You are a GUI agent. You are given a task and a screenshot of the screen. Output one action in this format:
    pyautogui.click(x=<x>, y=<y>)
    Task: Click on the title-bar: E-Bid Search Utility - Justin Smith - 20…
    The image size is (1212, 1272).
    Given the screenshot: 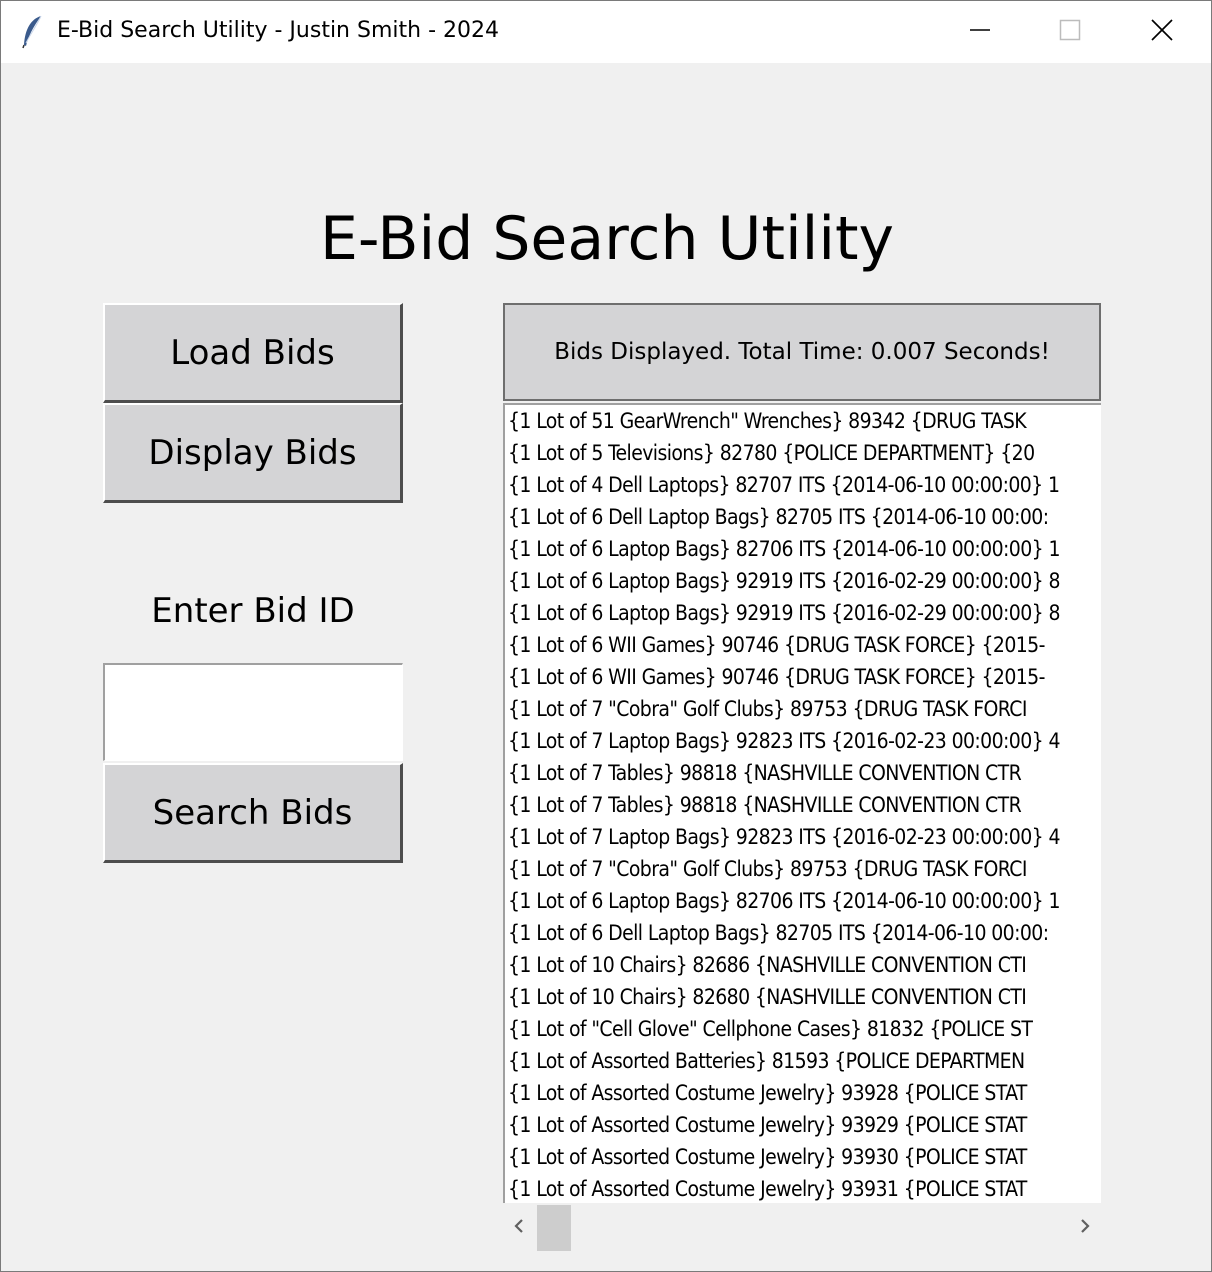 What is the action you would take?
    pyautogui.click(x=606, y=32)
    